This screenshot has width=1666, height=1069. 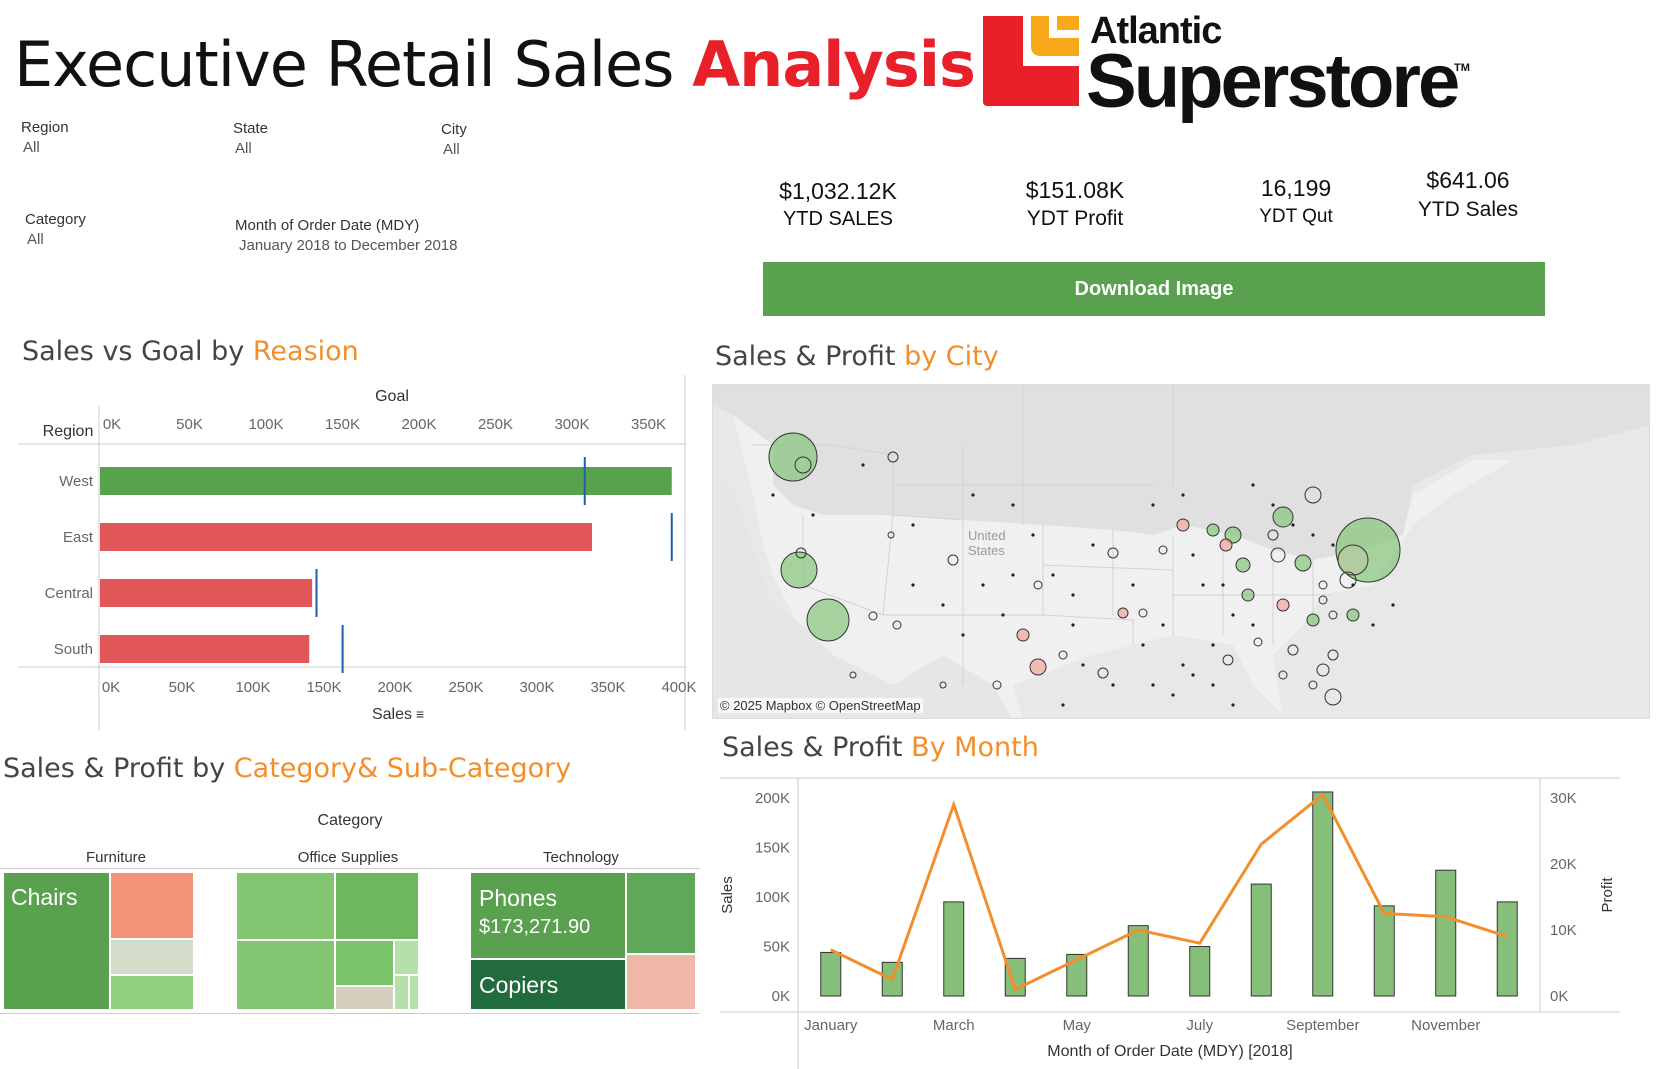 What do you see at coordinates (420, 714) in the screenshot?
I see `sort-icon: ≡` at bounding box center [420, 714].